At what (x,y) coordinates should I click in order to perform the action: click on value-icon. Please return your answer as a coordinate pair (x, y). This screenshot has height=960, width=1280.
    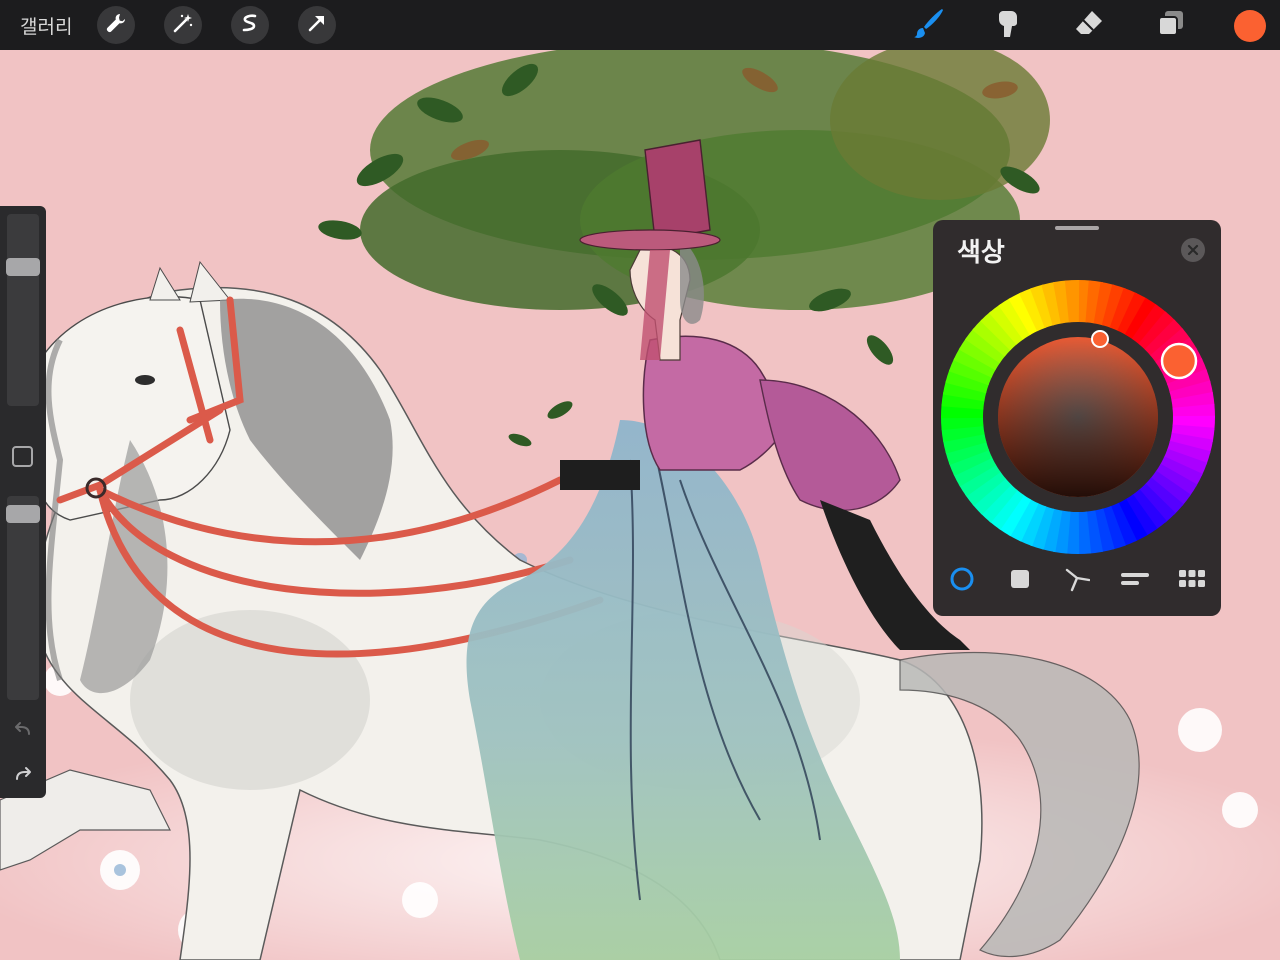
    Looking at the image, I should click on (1135, 581).